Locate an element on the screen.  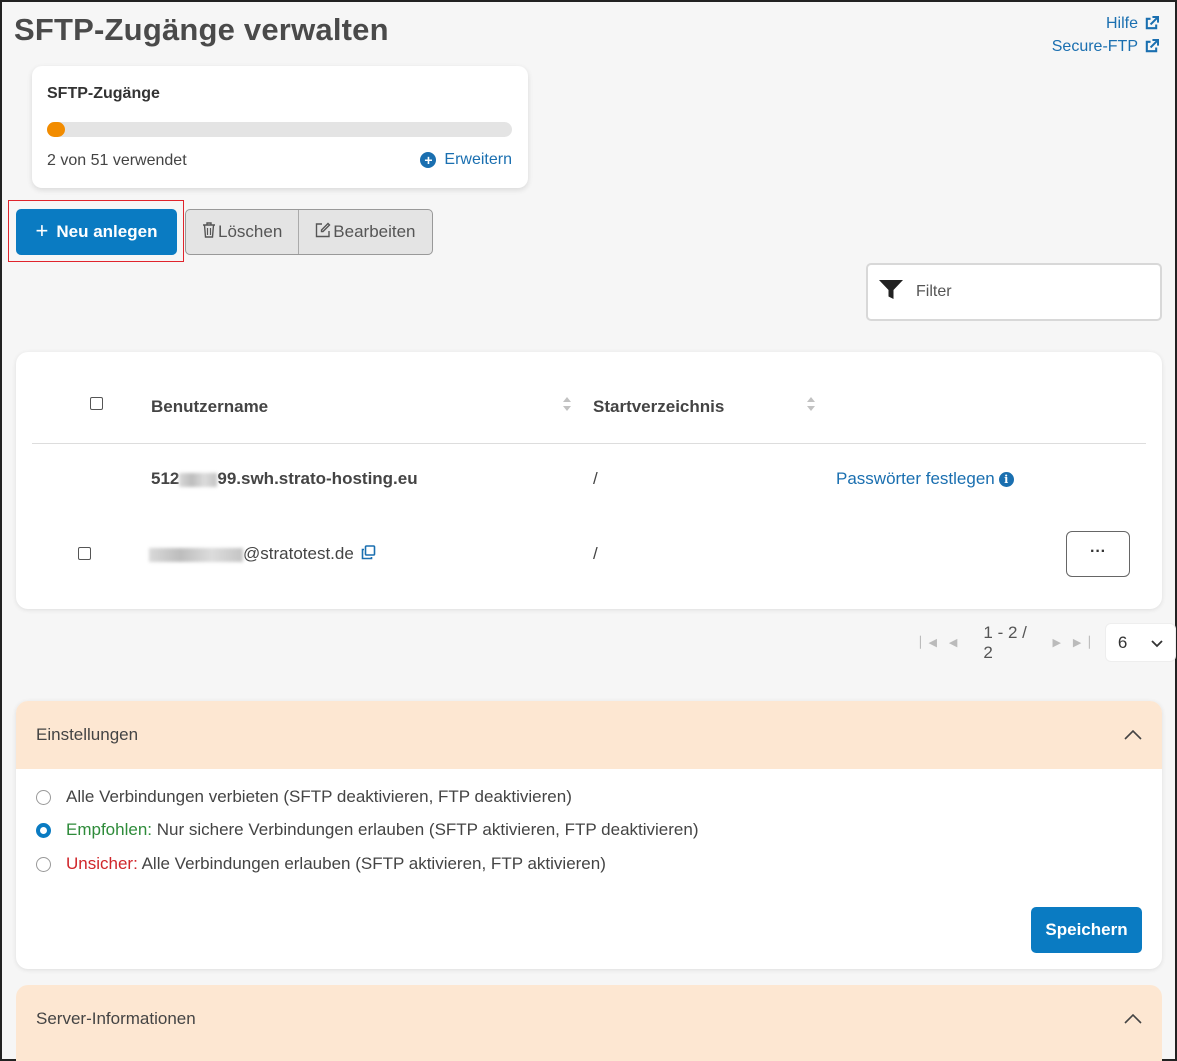
page-title: SFTP-Zugänge verwalten is located at coordinates (201, 29).